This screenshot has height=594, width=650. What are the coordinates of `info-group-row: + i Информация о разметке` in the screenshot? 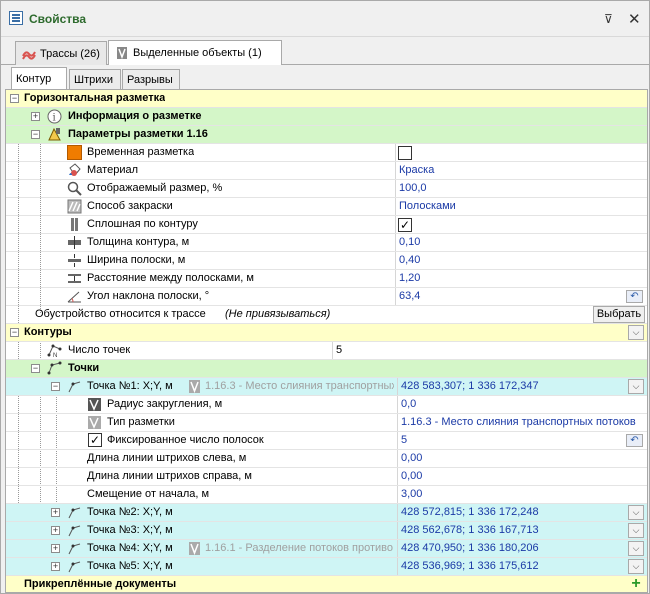 It's located at (326, 117).